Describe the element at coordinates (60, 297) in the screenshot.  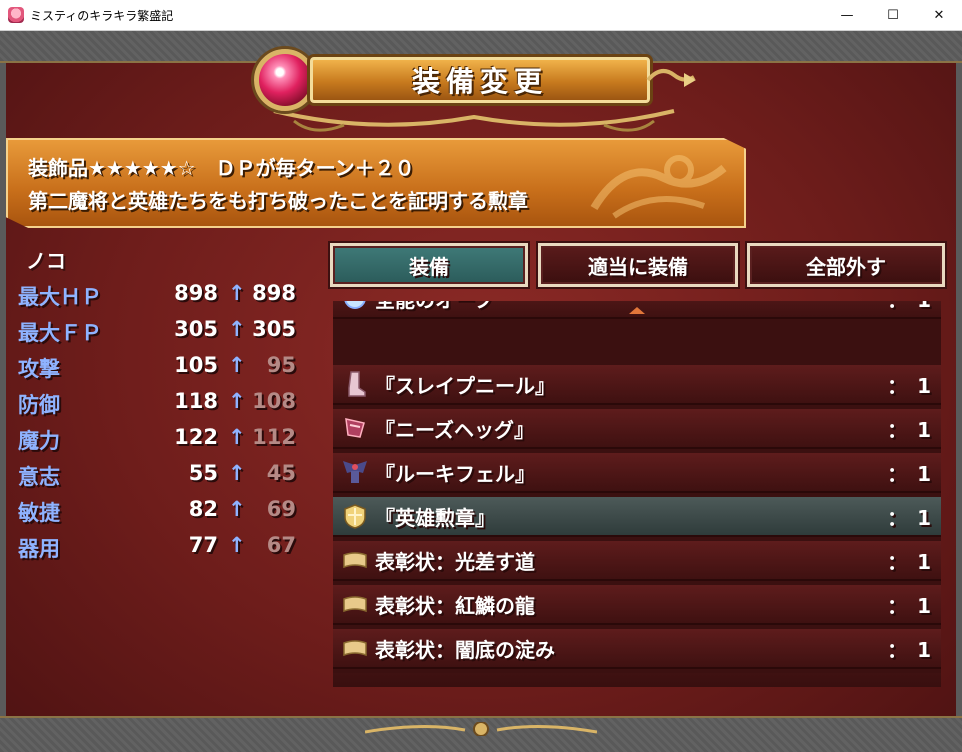
I see `stat-label: 最大ＨＰ` at that location.